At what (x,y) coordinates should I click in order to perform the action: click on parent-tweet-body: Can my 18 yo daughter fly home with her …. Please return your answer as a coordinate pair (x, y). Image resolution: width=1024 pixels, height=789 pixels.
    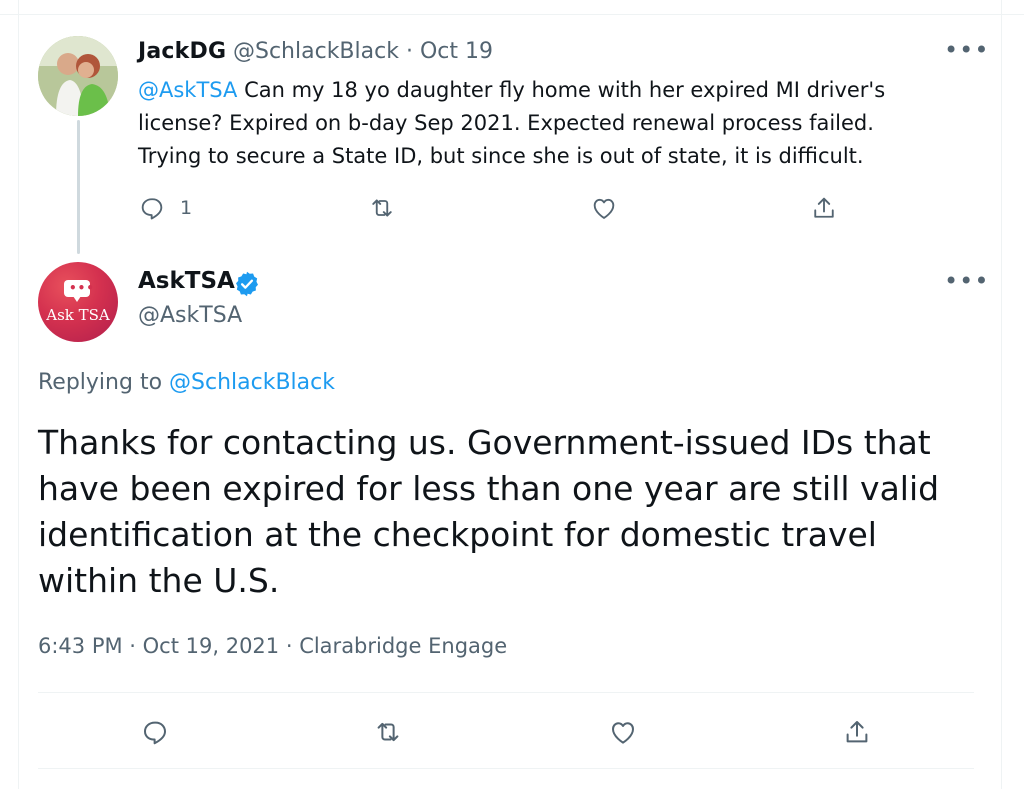
    Looking at the image, I should click on (512, 123).